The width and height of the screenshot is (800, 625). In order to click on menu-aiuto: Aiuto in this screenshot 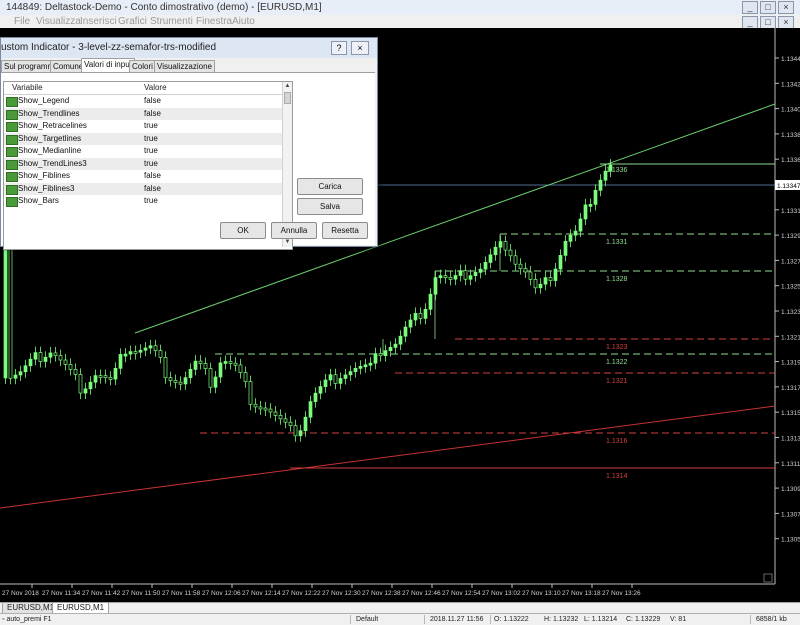, I will do `click(243, 21)`.